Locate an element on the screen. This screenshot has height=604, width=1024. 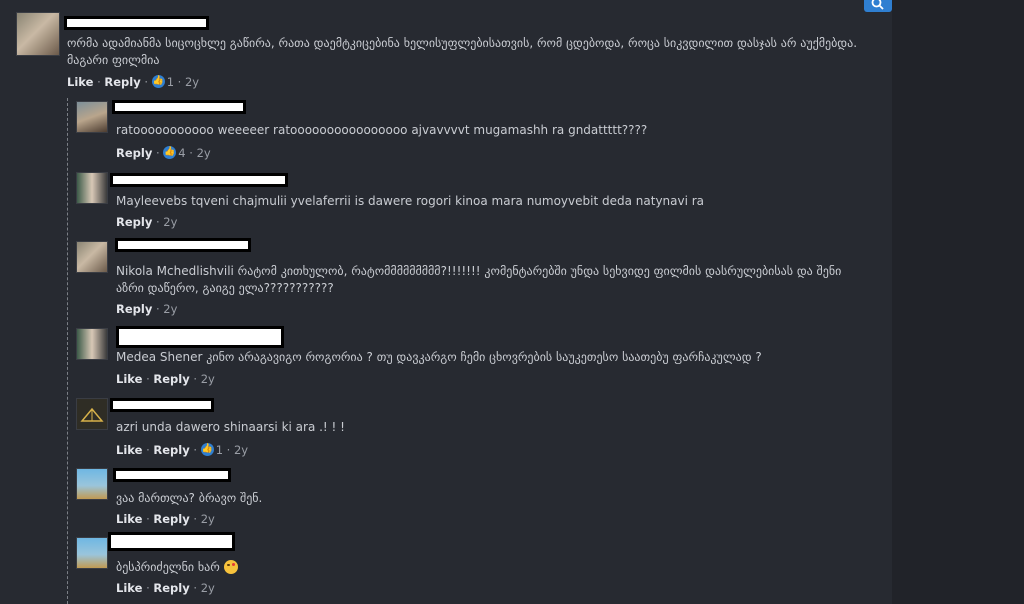
reaction-count: 4 is located at coordinates (181, 153).